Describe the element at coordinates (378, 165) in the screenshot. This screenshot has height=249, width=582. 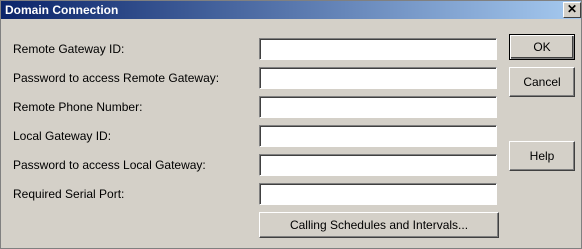
I see `local-gateway-password-input` at that location.